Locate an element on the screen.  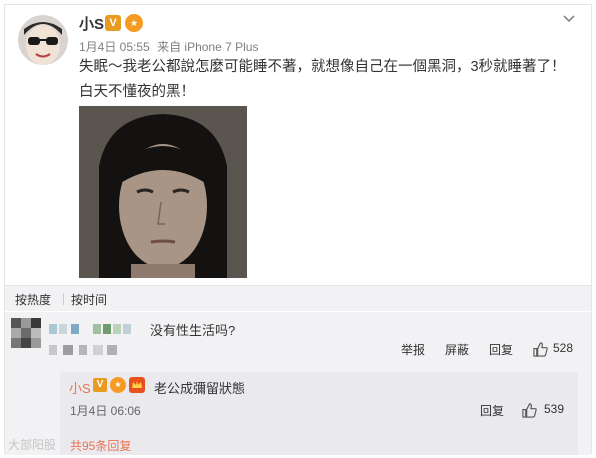
chevron-down-icon is located at coordinates (569, 19).